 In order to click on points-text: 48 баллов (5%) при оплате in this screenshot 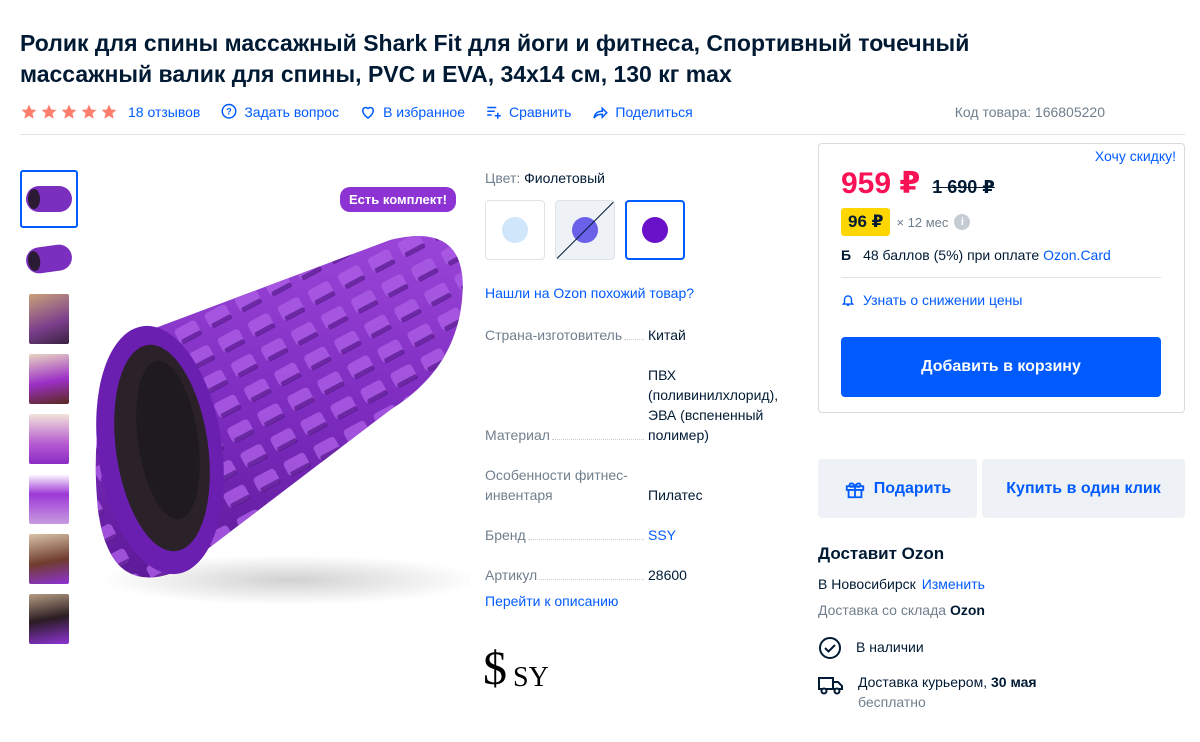, I will do `click(951, 255)`.